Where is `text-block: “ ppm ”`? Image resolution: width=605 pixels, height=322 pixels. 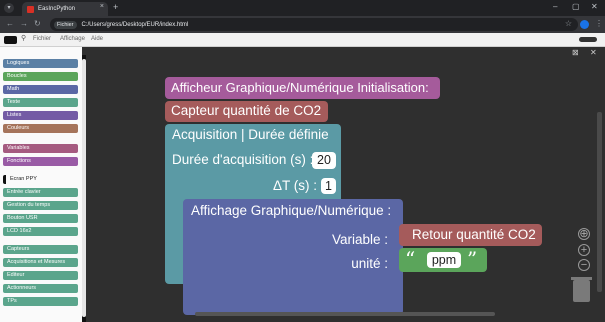 text-block: “ ppm ” is located at coordinates (443, 259).